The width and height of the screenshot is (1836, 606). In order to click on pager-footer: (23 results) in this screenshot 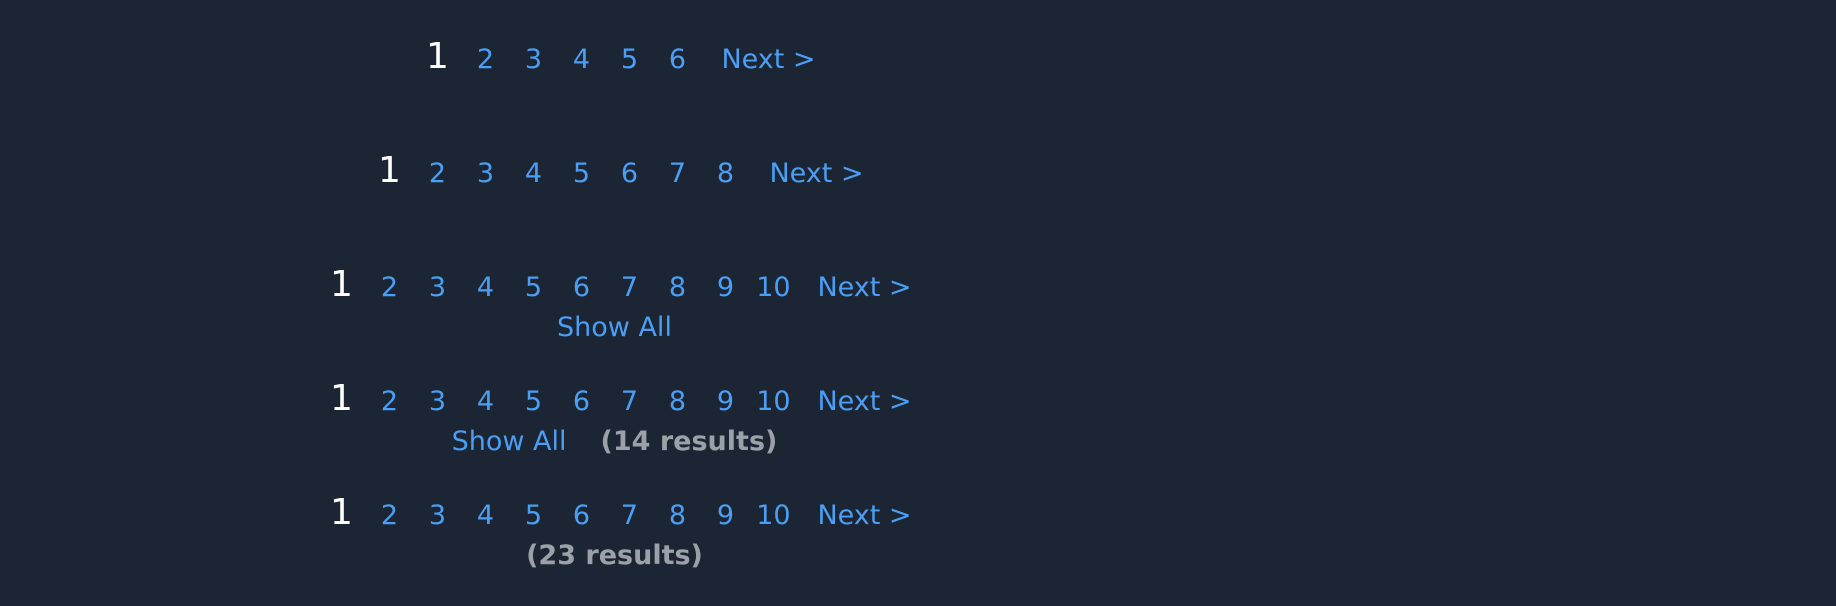, I will do `click(614, 556)`.